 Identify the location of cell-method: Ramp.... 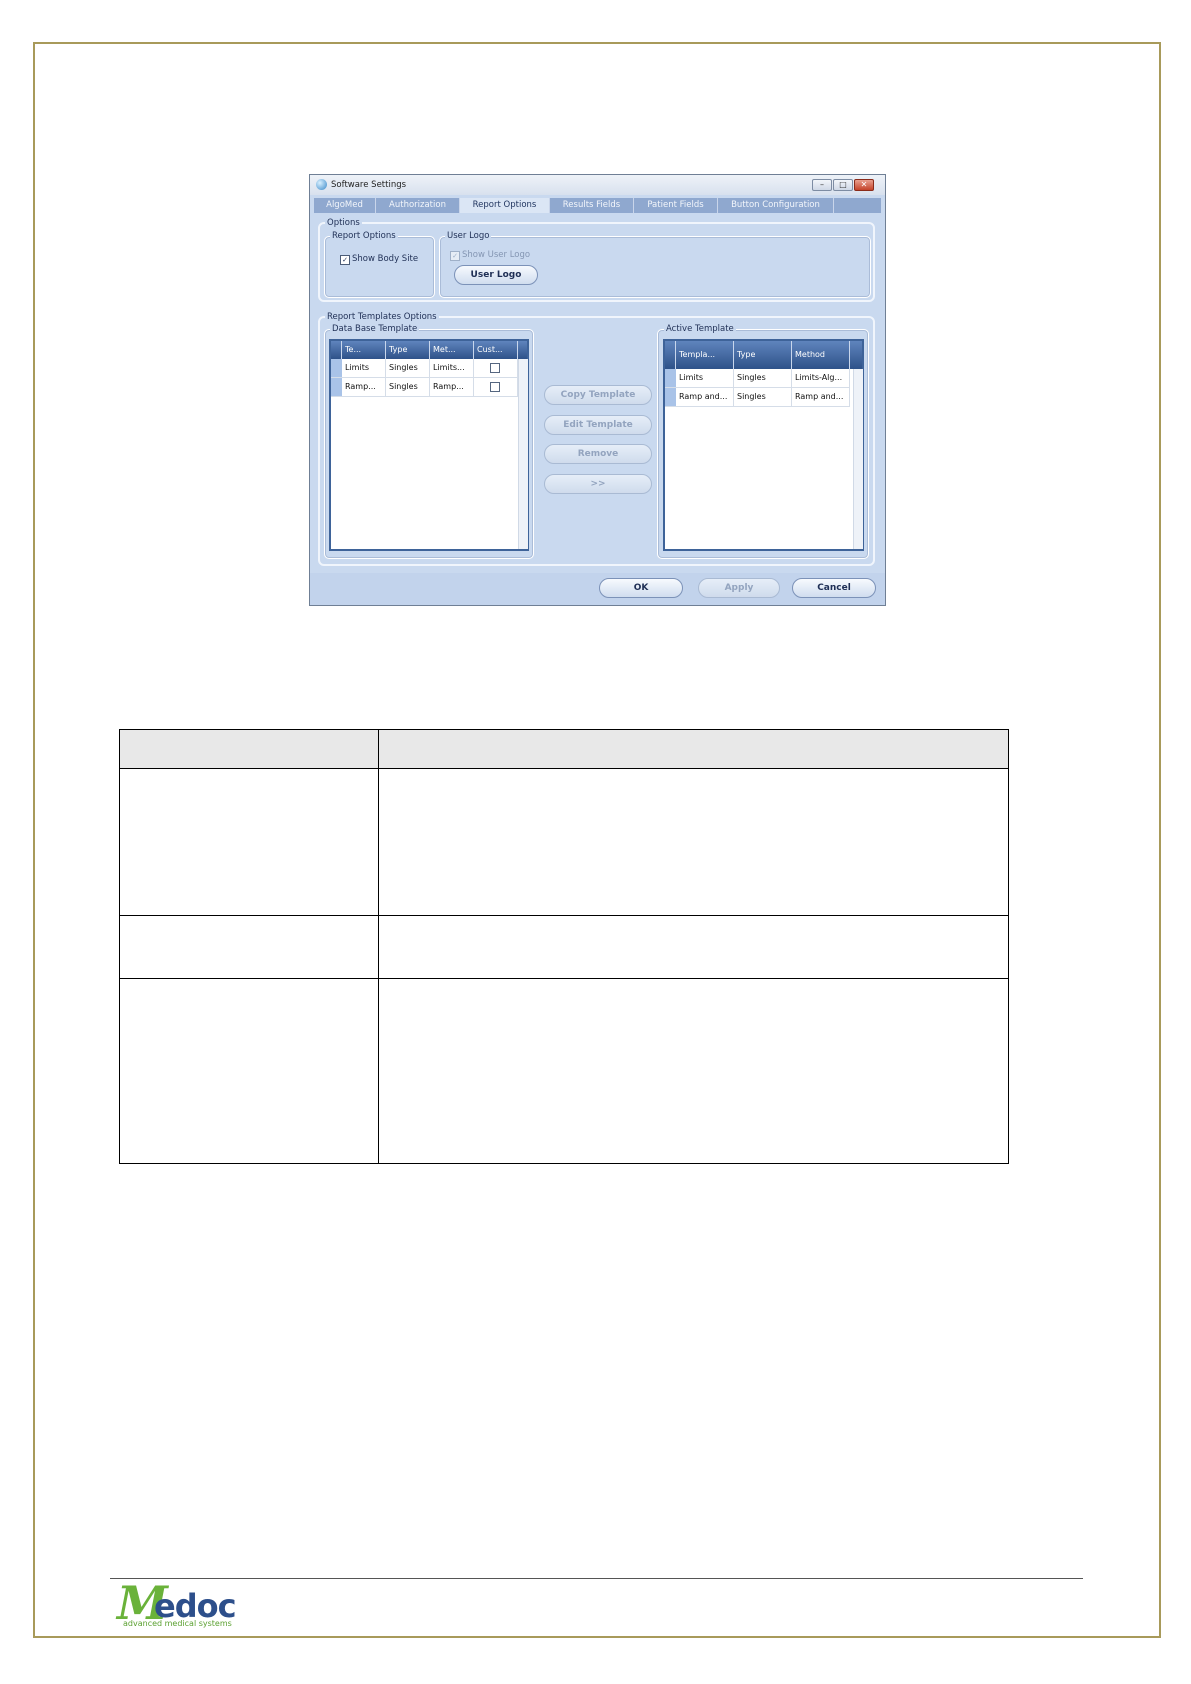
(452, 387).